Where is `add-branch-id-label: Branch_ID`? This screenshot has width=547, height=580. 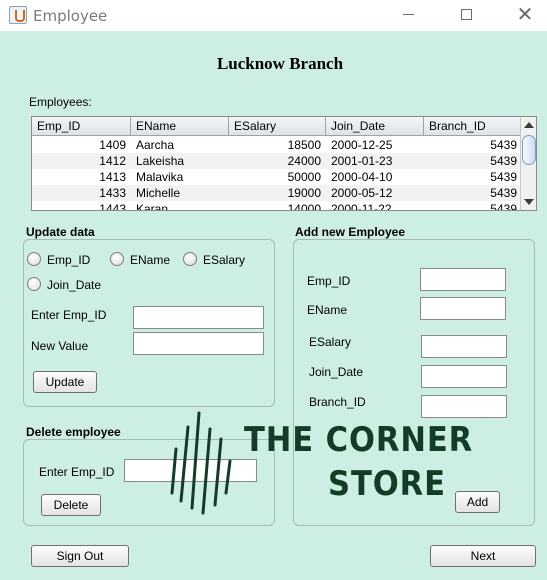 add-branch-id-label: Branch_ID is located at coordinates (337, 402).